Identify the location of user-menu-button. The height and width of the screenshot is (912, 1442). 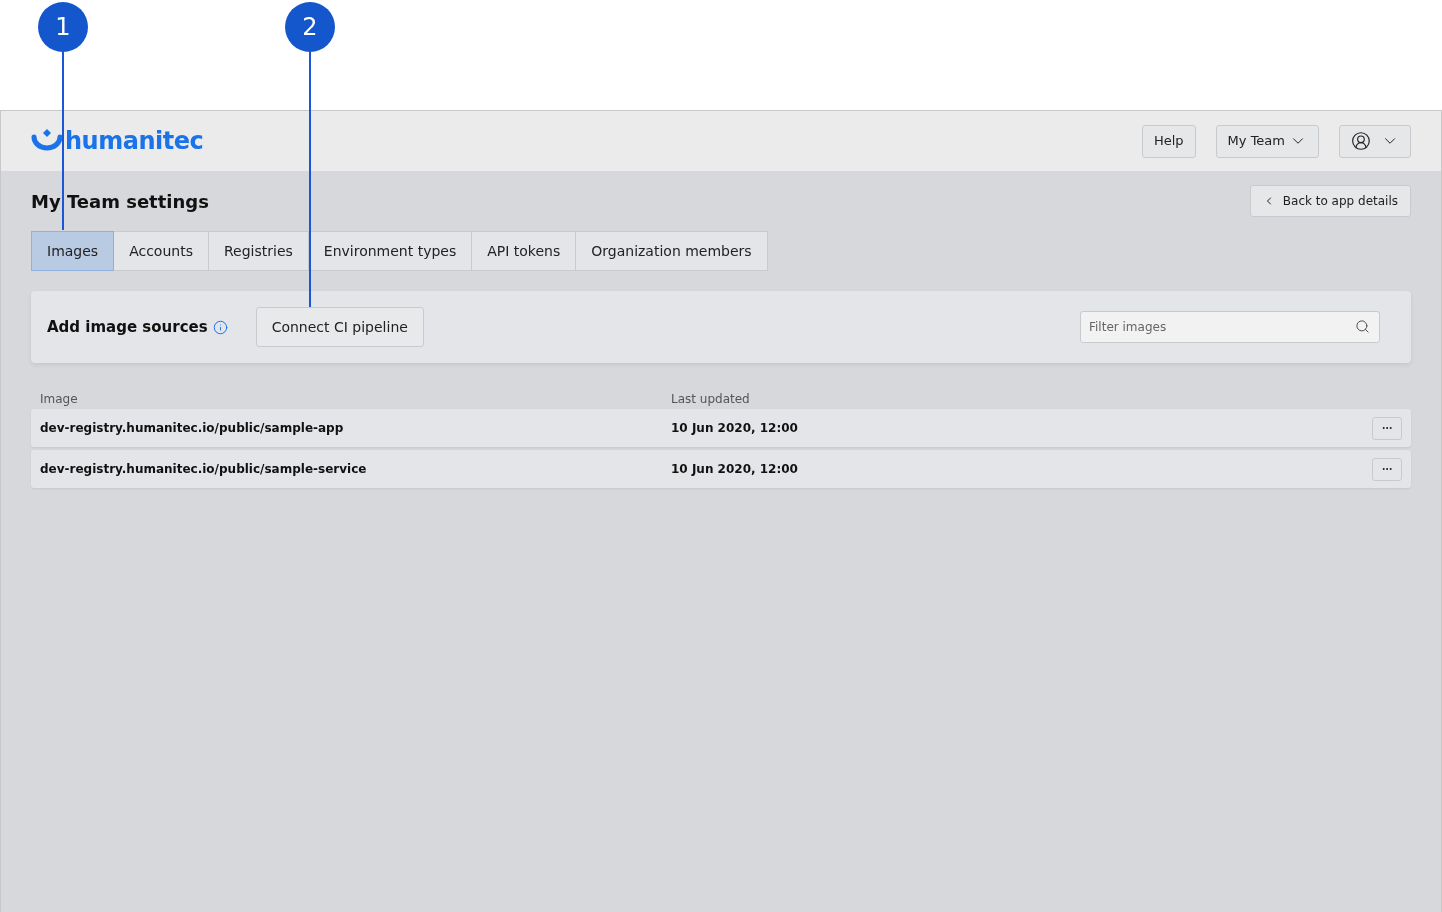
(1375, 141).